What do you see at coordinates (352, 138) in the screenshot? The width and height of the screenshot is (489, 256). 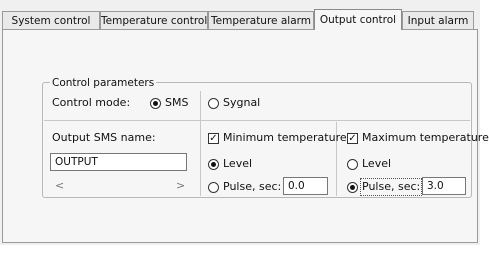 I see `max-temperature-checkbox: ✓` at bounding box center [352, 138].